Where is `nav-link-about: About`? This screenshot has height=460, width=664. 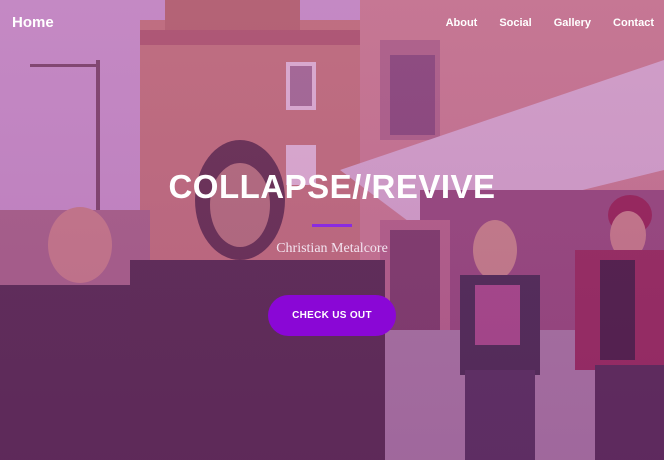
nav-link-about: About is located at coordinates (462, 23).